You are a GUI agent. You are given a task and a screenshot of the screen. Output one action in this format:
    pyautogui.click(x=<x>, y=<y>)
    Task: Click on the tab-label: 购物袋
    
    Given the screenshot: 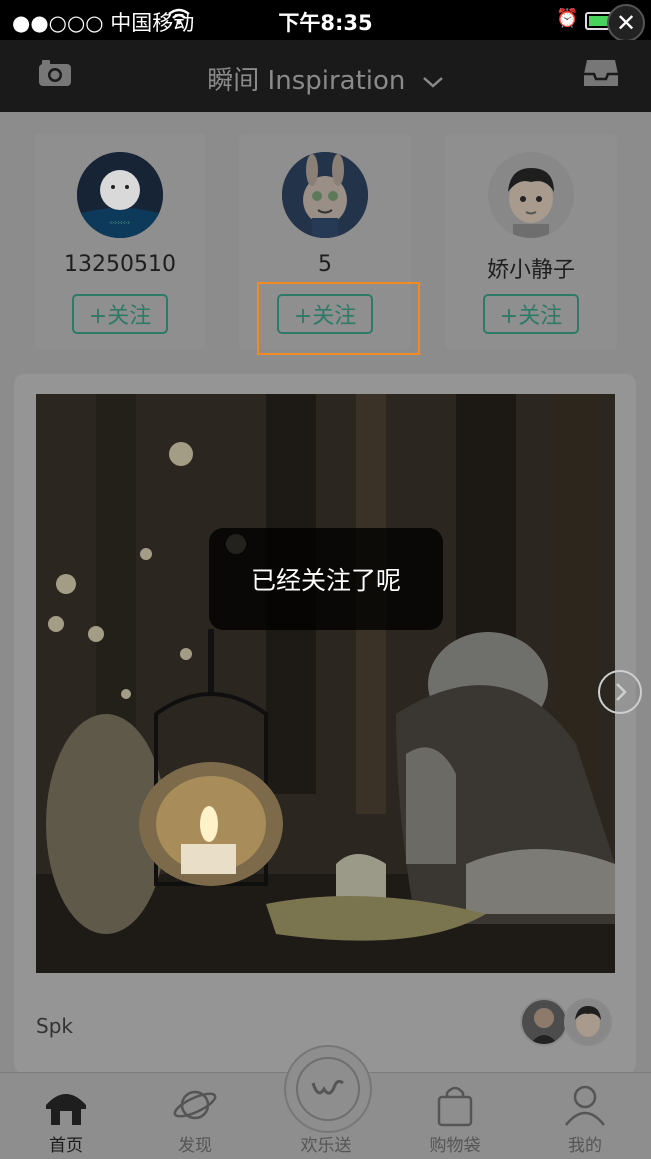 What is the action you would take?
    pyautogui.click(x=455, y=1146)
    